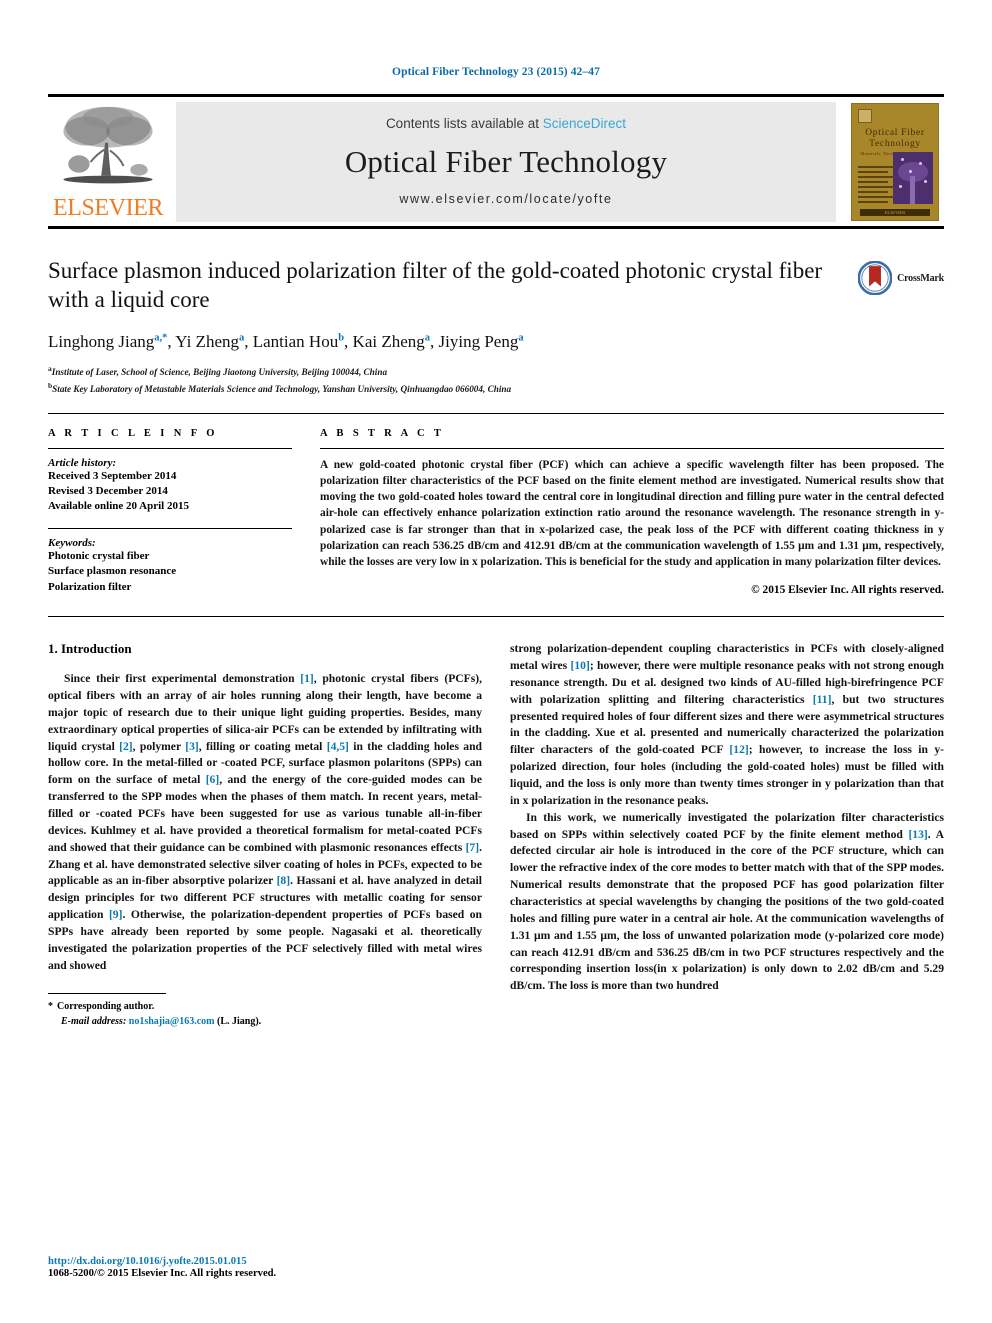 This screenshot has width=992, height=1323. I want to click on cover-title-line2: Technology, so click(895, 144).